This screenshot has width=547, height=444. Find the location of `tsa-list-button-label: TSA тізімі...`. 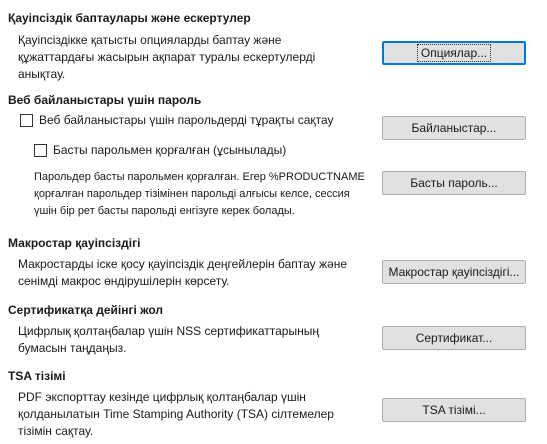

tsa-list-button-label: TSA тізімі... is located at coordinates (454, 410).